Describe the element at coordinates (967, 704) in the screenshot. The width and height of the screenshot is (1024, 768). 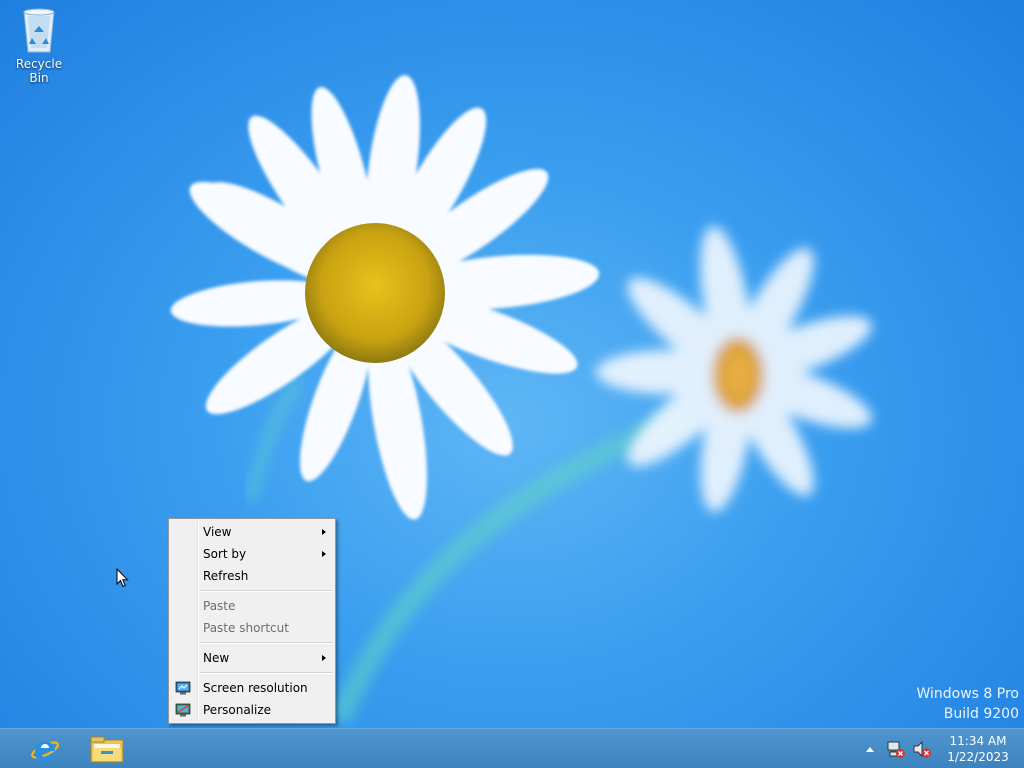
I see `windows-watermark: Windows 8 Pro Build 9200` at that location.